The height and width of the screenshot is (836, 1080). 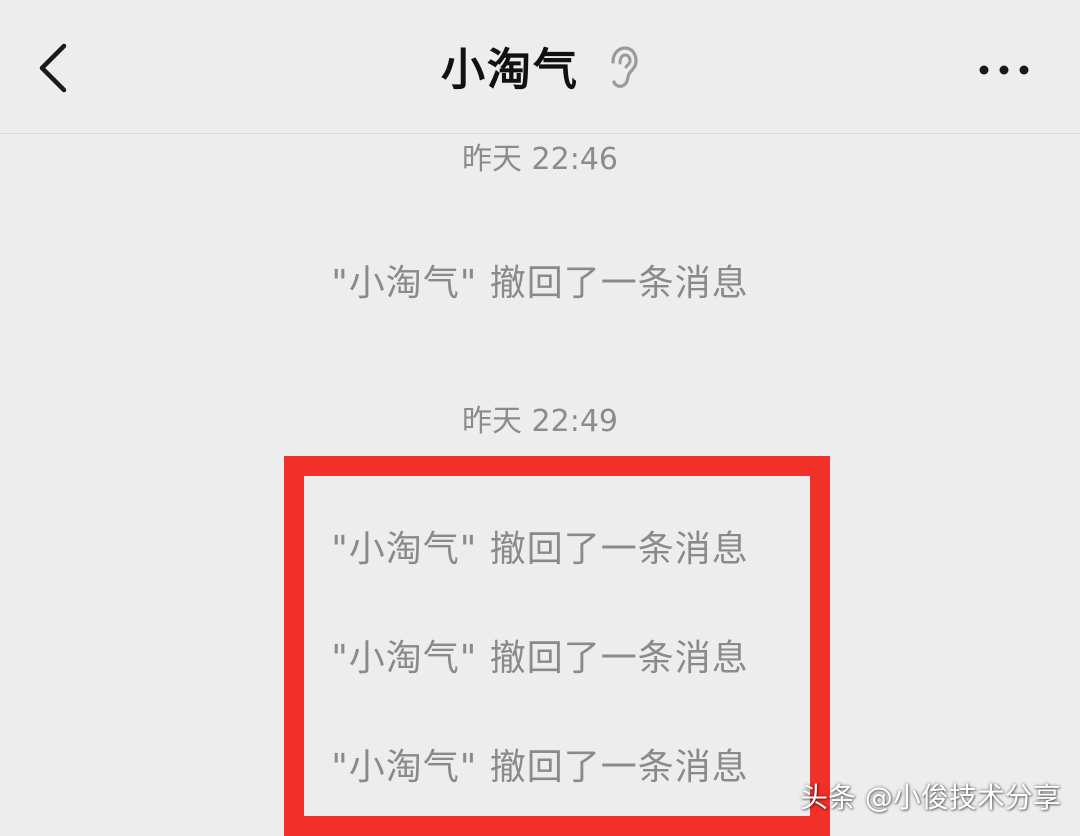 What do you see at coordinates (624, 66) in the screenshot?
I see `ear-icon` at bounding box center [624, 66].